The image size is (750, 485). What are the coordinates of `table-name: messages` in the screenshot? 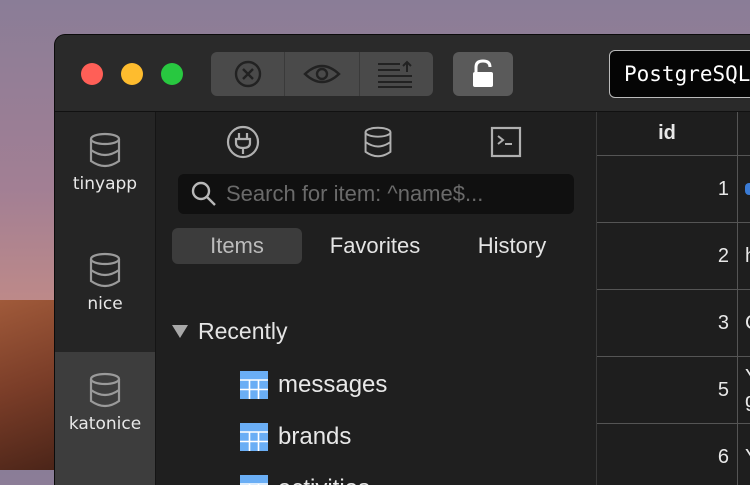 It's located at (333, 384).